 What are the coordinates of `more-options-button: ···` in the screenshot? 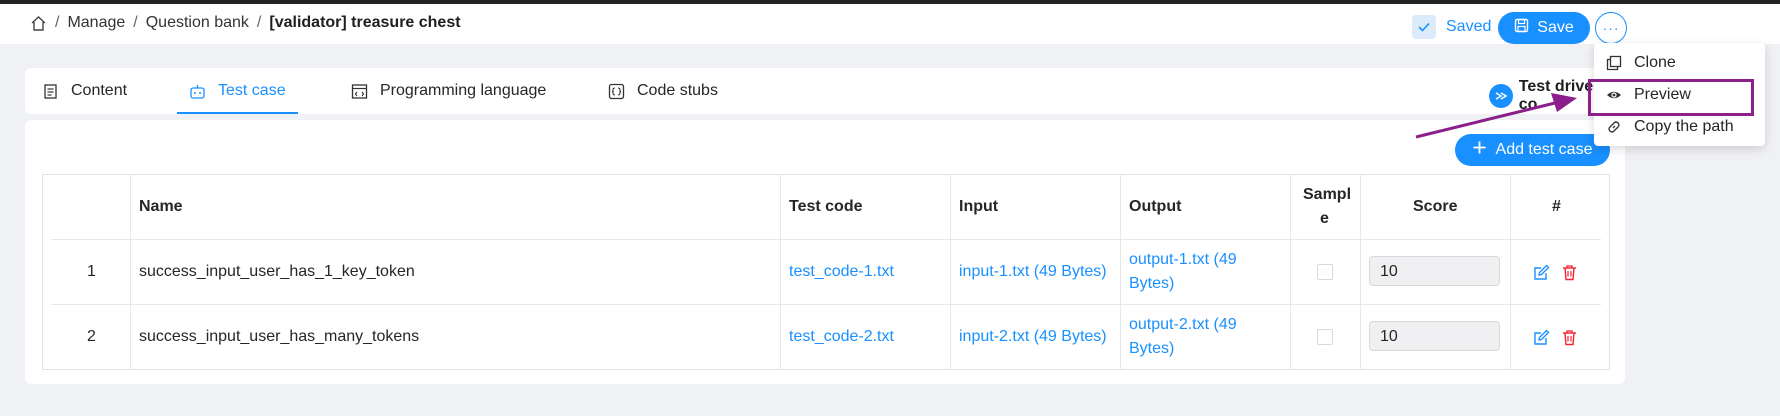 It's located at (1611, 28).